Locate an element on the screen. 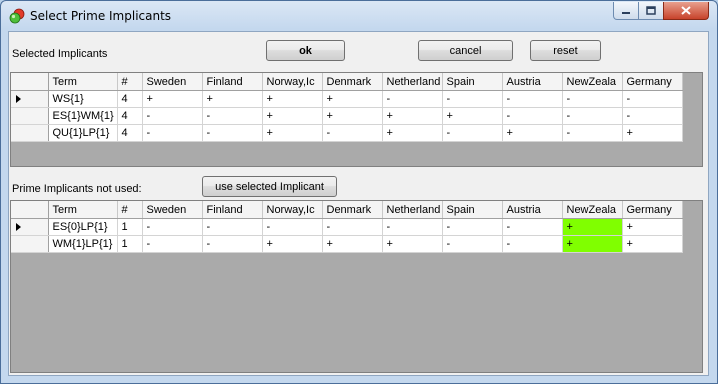  maximize-button is located at coordinates (651, 11).